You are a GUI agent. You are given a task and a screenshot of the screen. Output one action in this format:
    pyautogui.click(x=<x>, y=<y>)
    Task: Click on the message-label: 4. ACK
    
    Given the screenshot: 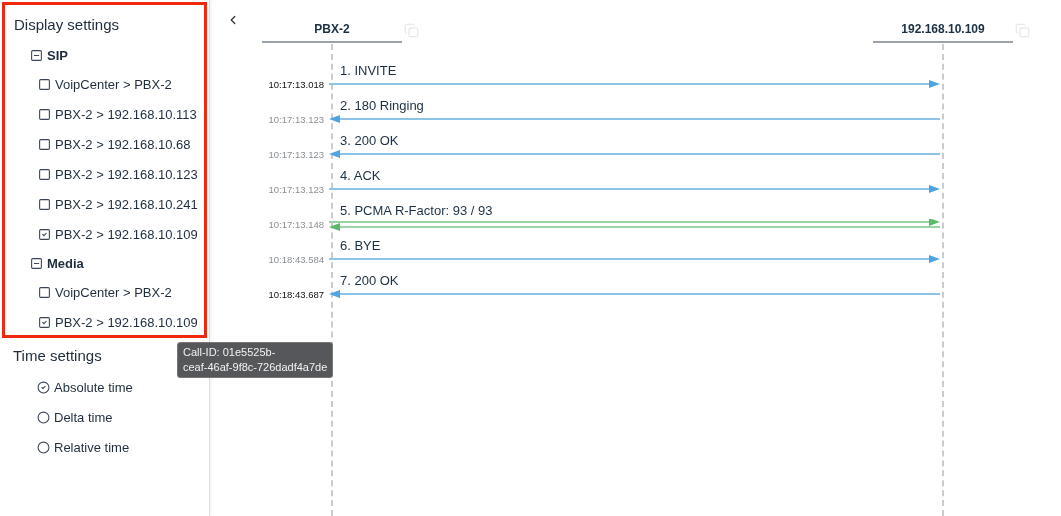 What is the action you would take?
    pyautogui.click(x=360, y=175)
    